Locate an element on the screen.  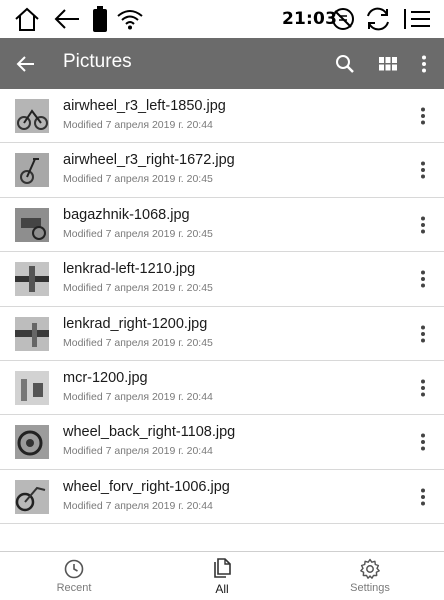
search-icon is located at coordinates (345, 64).